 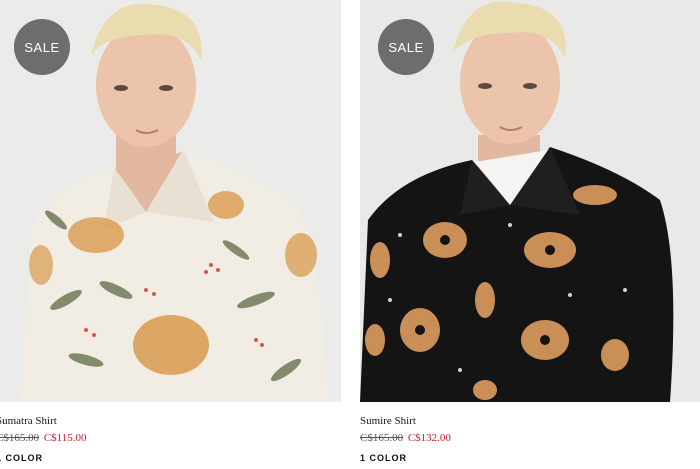 What do you see at coordinates (170, 421) in the screenshot?
I see `product-name: Sumatra Shirt` at bounding box center [170, 421].